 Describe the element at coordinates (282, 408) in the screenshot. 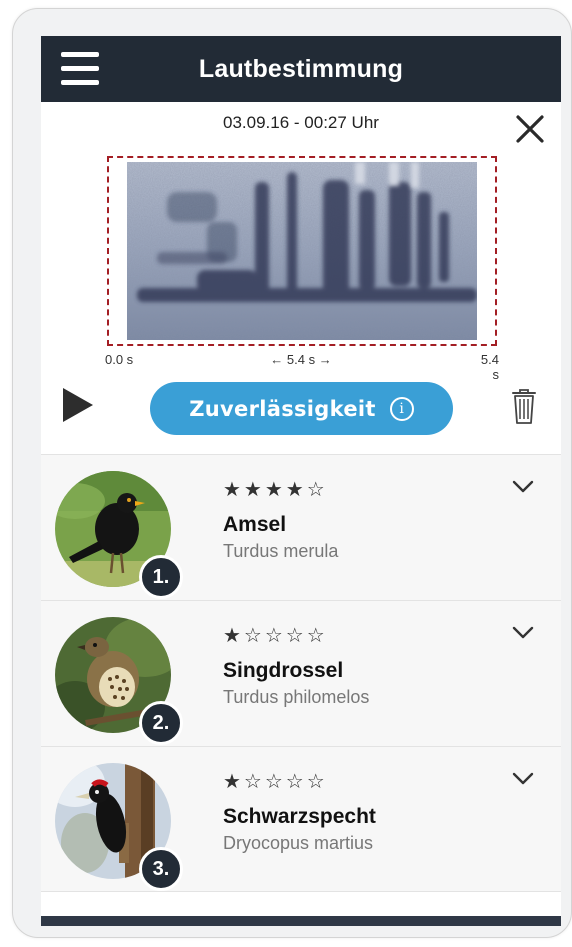

I see `reliability-button-label: Zuverlässigkeit` at that location.